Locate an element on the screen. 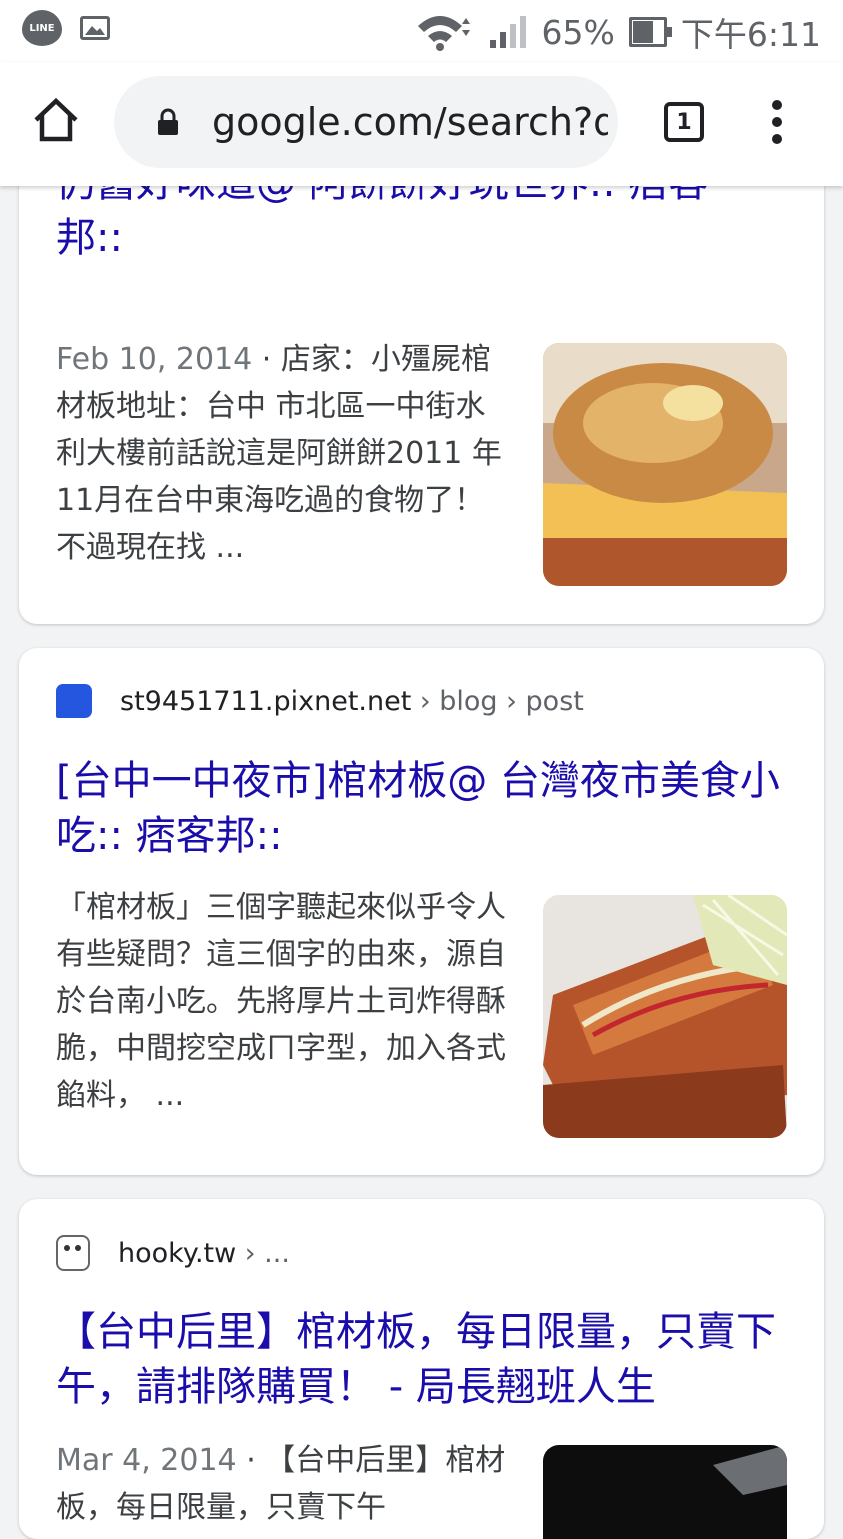 The height and width of the screenshot is (1539, 843). result-date: Feb 10, 2014 is located at coordinates (154, 359).